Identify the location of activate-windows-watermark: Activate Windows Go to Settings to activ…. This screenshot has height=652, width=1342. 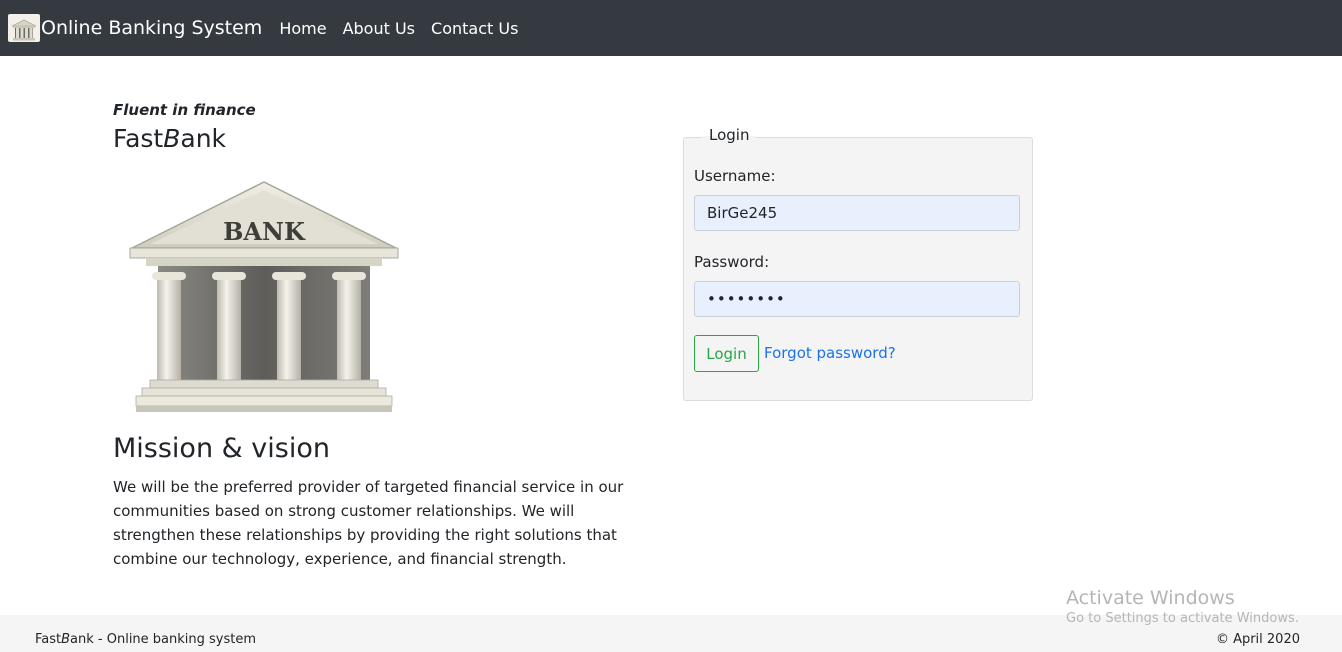
(1182, 606).